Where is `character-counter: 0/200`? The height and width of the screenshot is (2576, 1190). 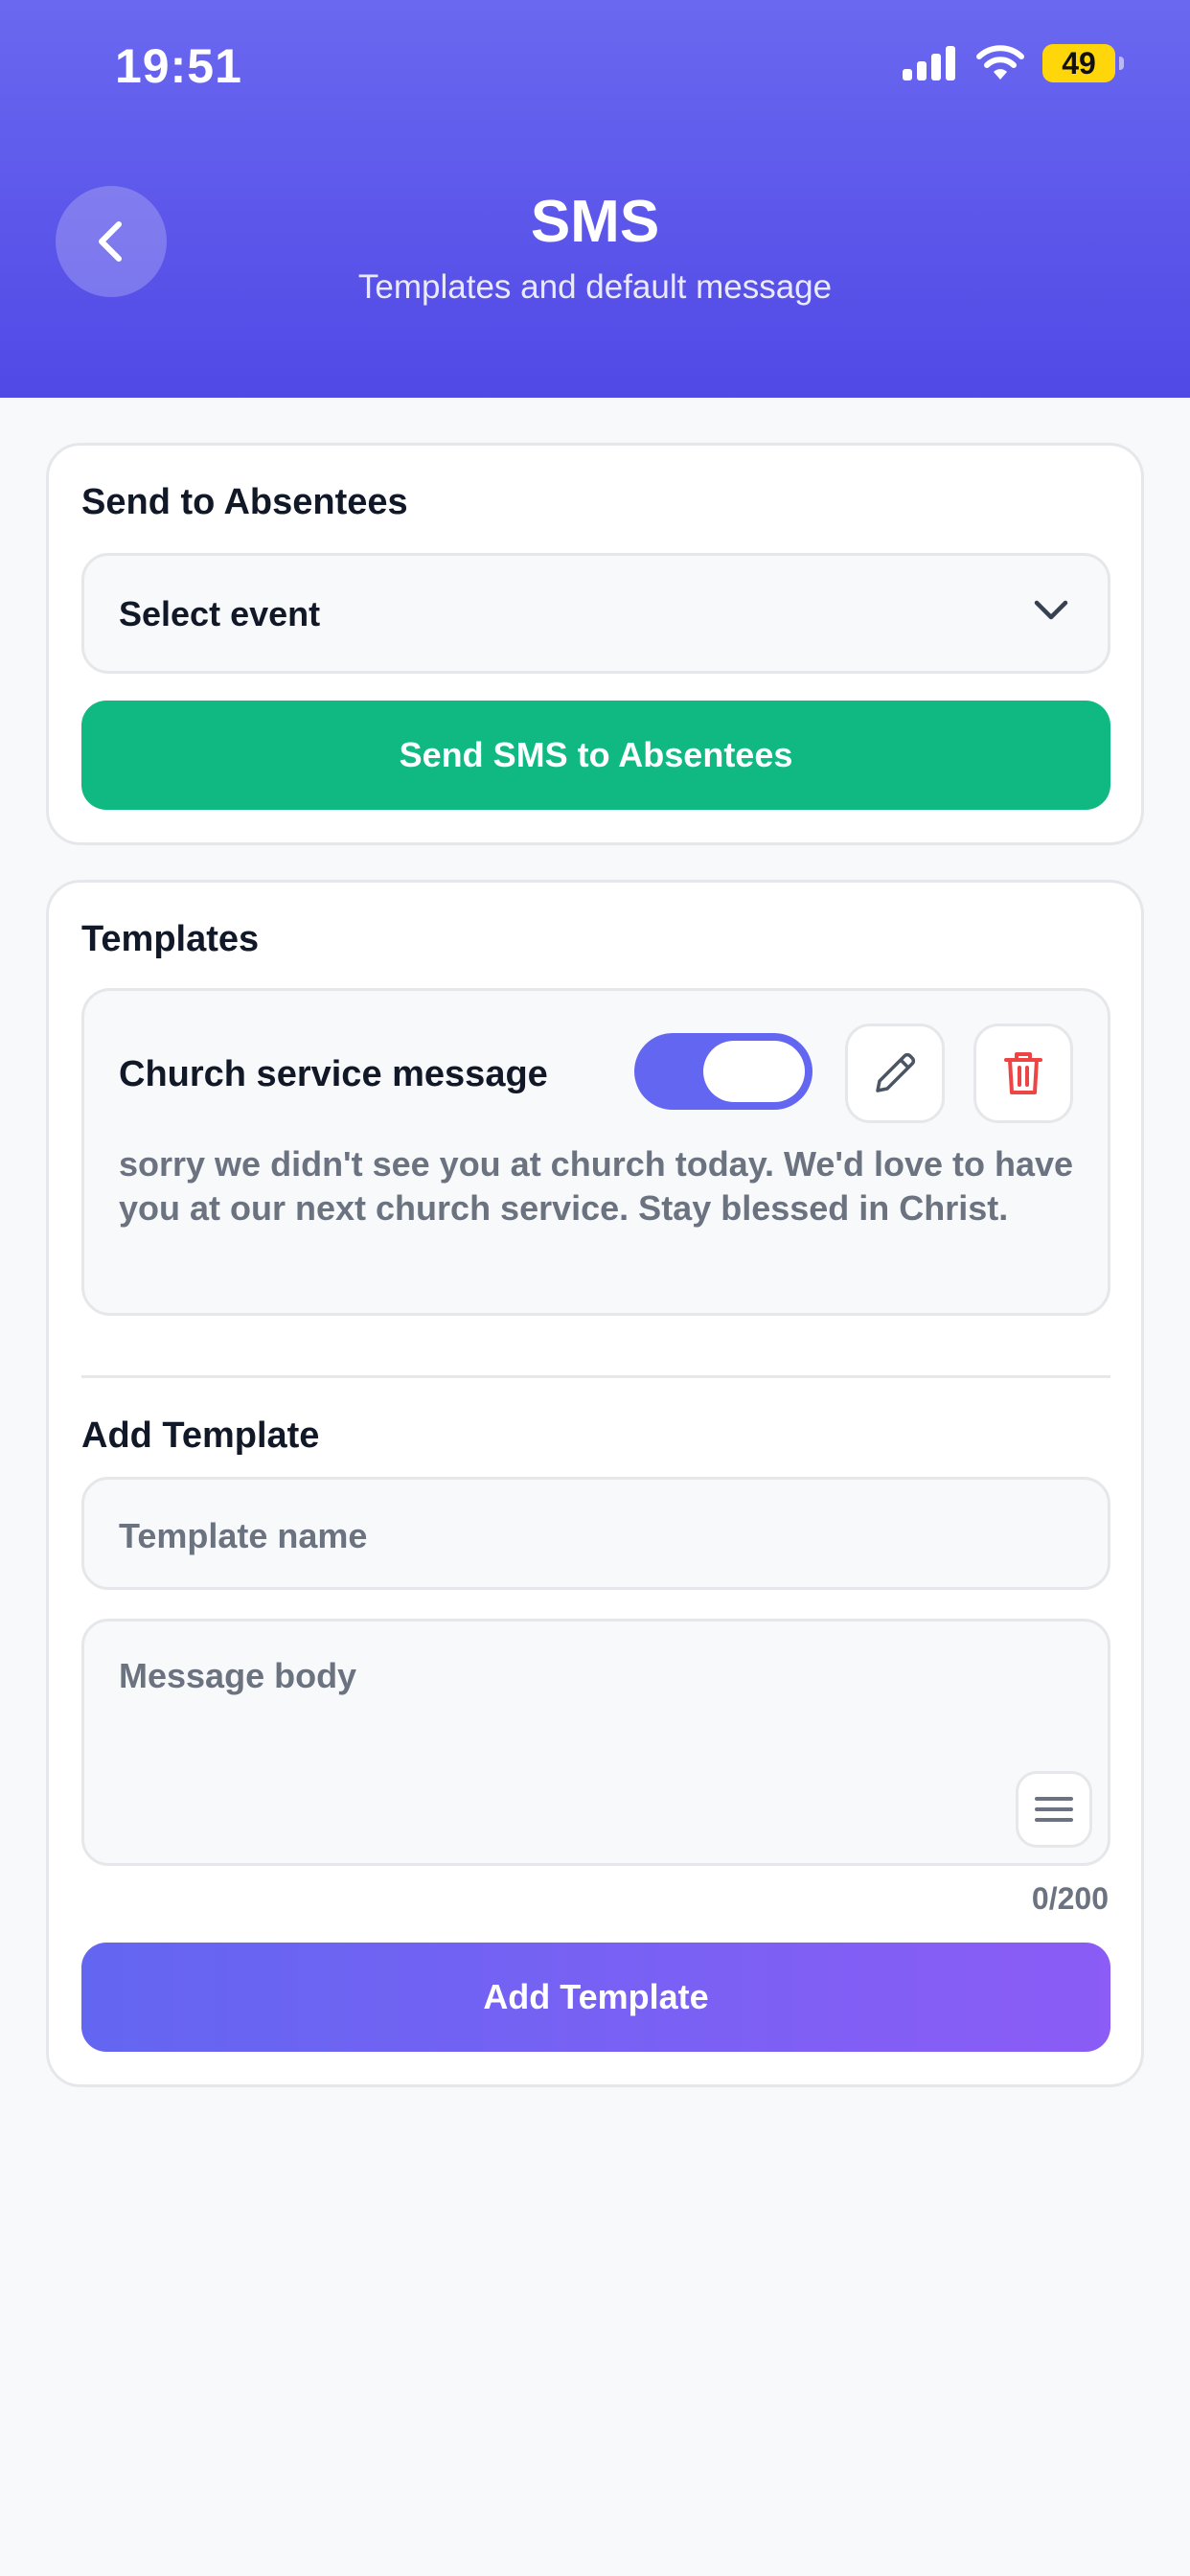 character-counter: 0/200 is located at coordinates (1070, 1898).